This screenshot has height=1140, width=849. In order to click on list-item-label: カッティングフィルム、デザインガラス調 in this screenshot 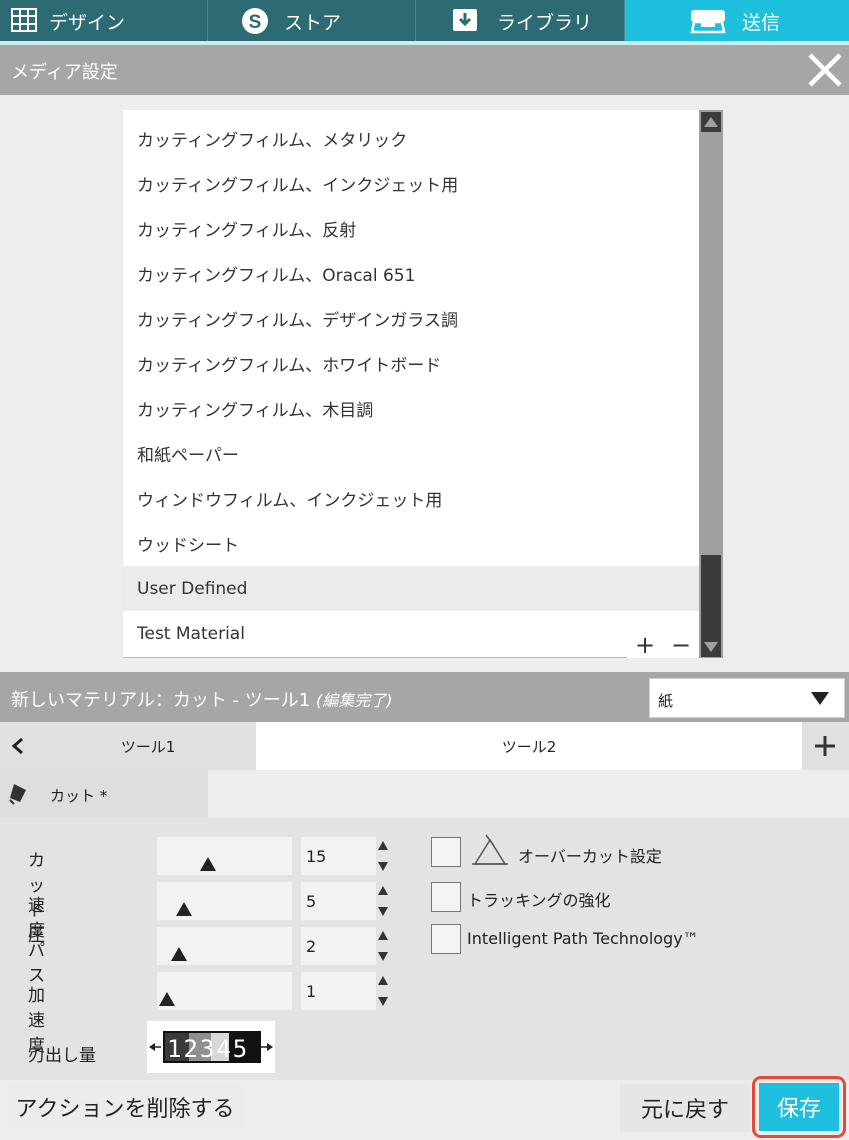, I will do `click(297, 321)`.